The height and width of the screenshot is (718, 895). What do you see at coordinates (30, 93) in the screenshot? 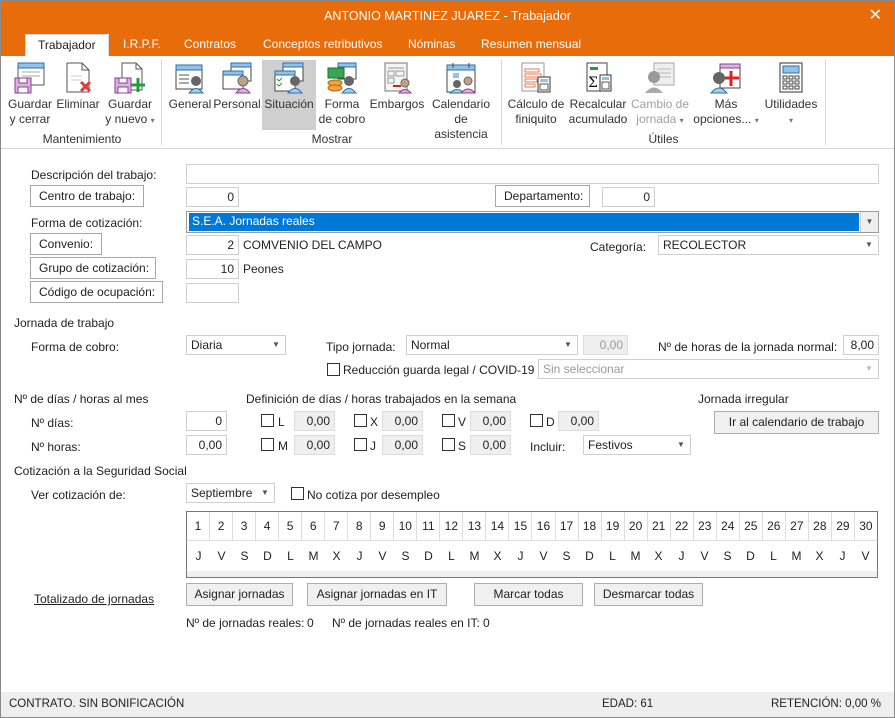
I see `guardar-cerrar-button: Guardar y cerrar` at bounding box center [30, 93].